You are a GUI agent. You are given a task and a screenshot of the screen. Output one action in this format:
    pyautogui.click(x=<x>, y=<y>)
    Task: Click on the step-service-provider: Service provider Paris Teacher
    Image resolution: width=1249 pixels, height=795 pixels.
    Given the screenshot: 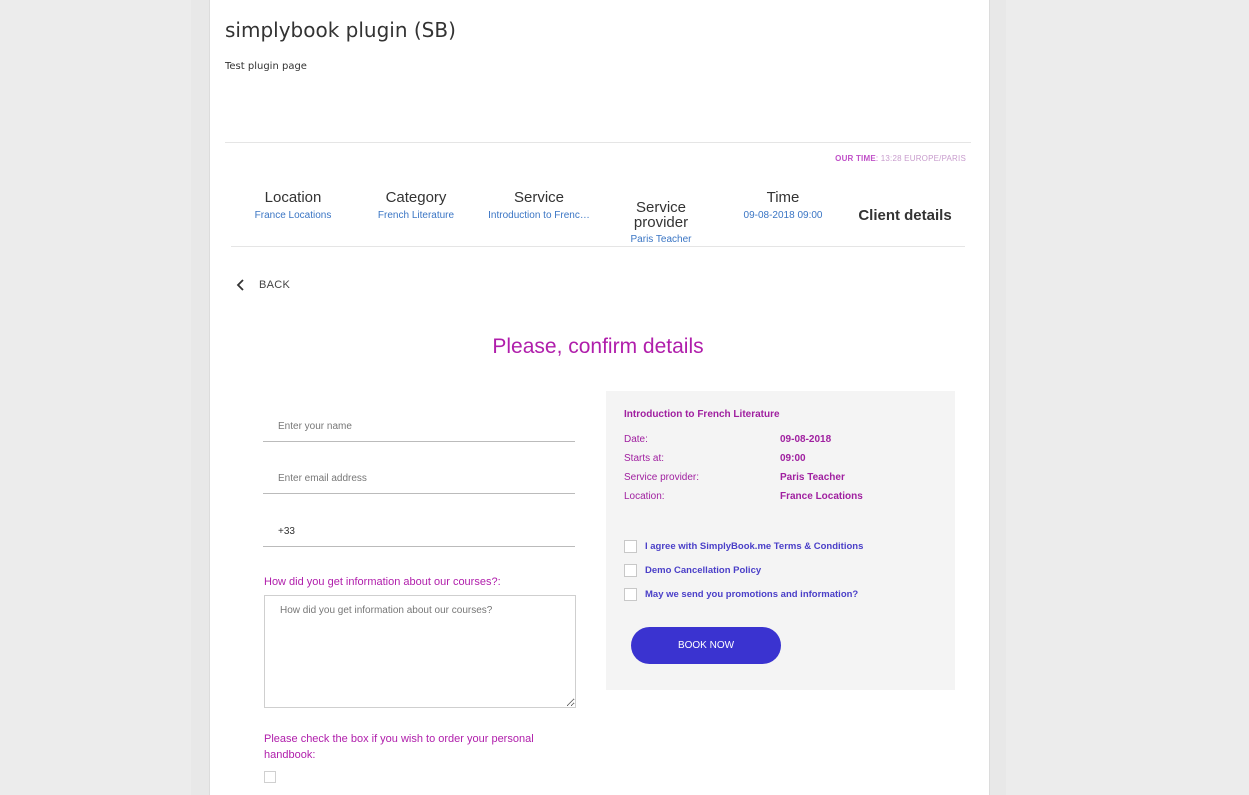 What is the action you would take?
    pyautogui.click(x=661, y=222)
    